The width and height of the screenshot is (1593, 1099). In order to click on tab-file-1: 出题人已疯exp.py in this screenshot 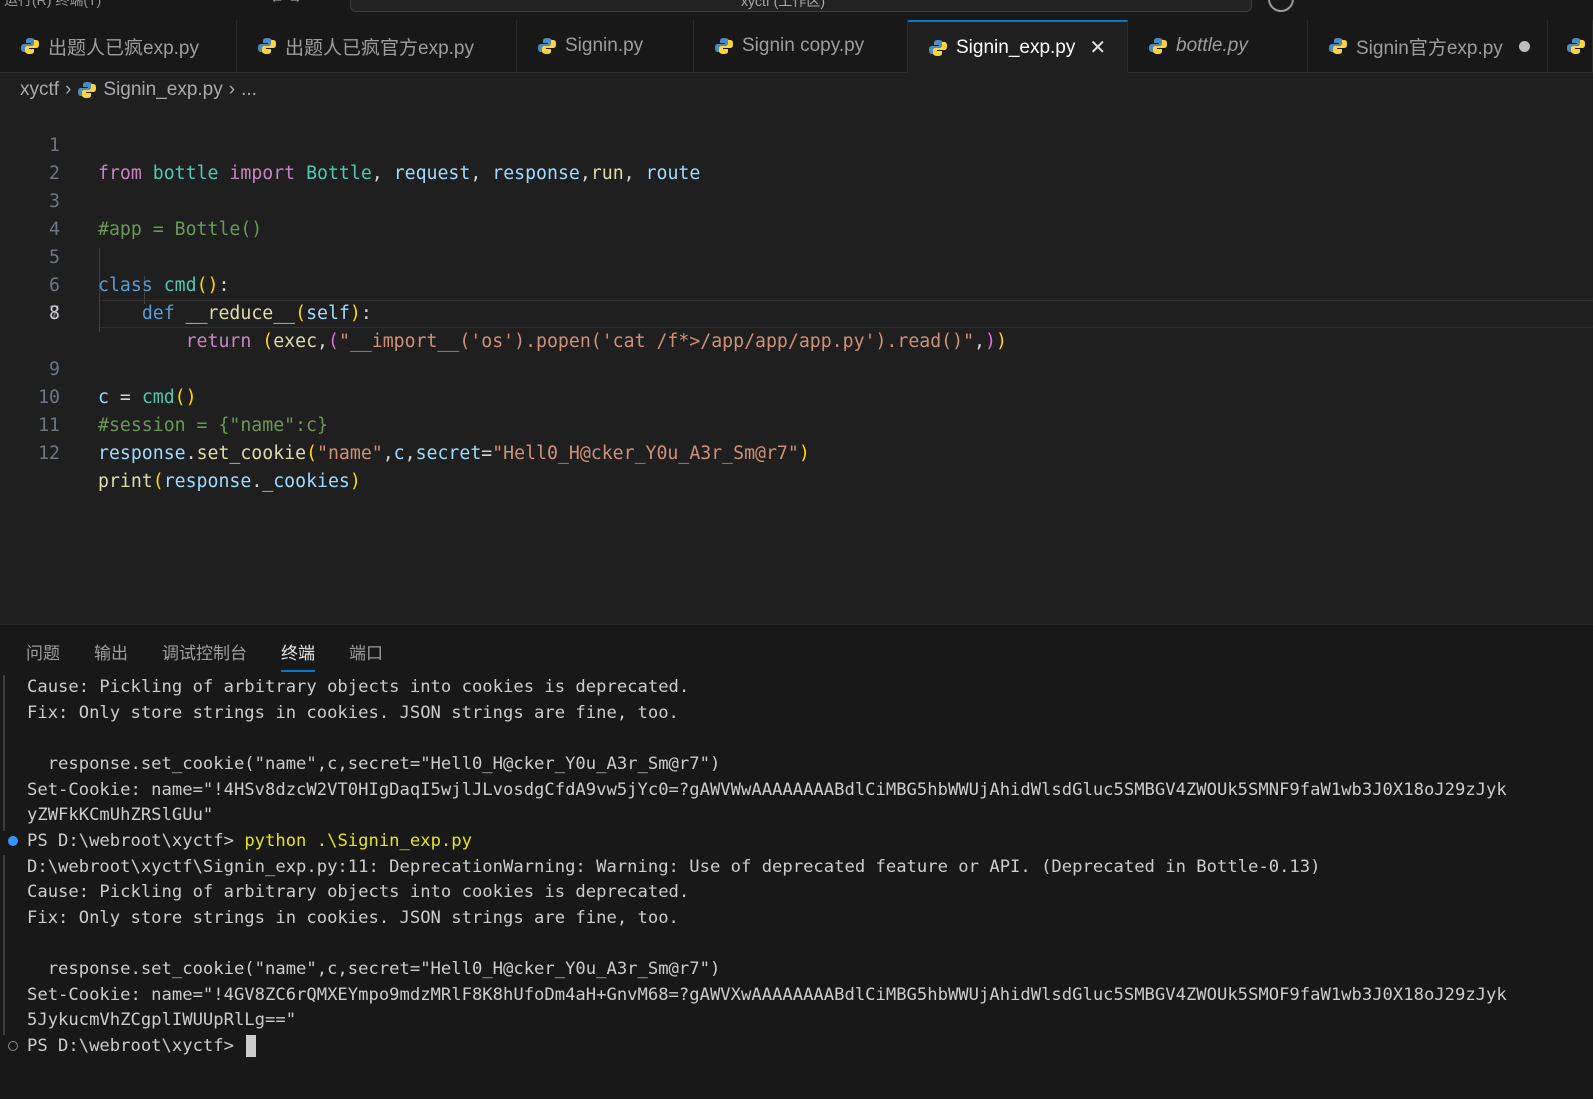, I will do `click(118, 46)`.